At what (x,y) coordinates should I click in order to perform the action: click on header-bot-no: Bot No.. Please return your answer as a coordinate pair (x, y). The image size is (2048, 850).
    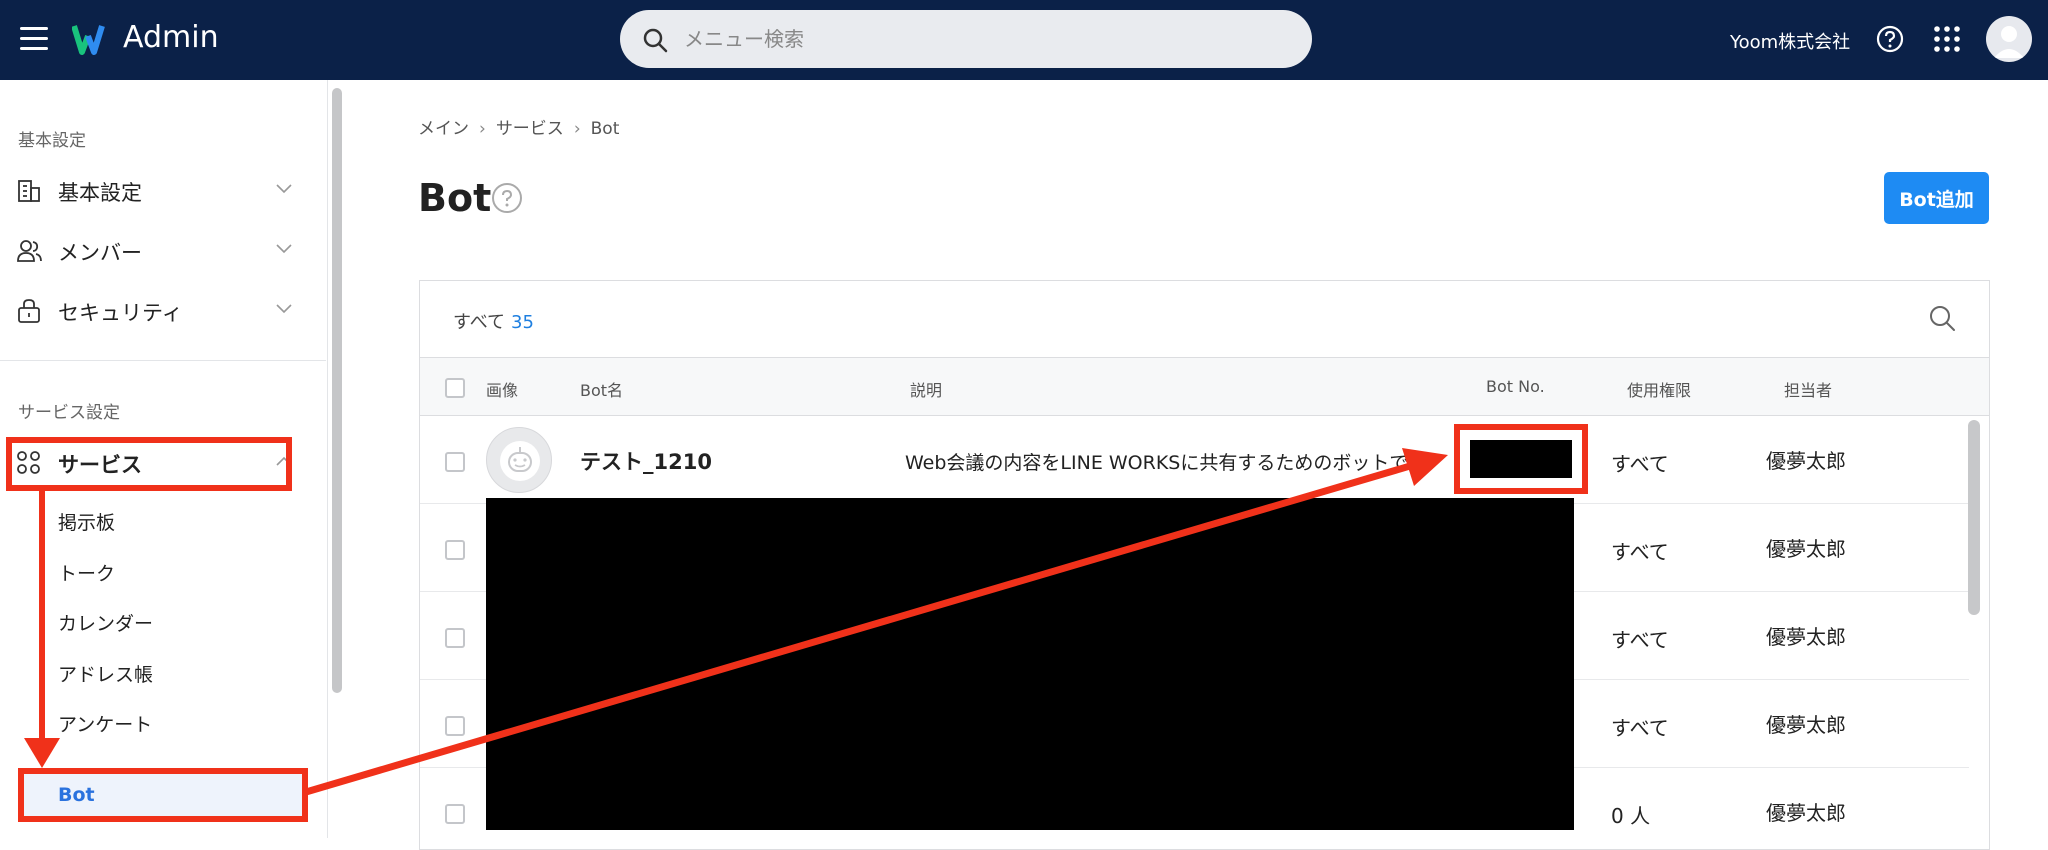
    Looking at the image, I should click on (1515, 386).